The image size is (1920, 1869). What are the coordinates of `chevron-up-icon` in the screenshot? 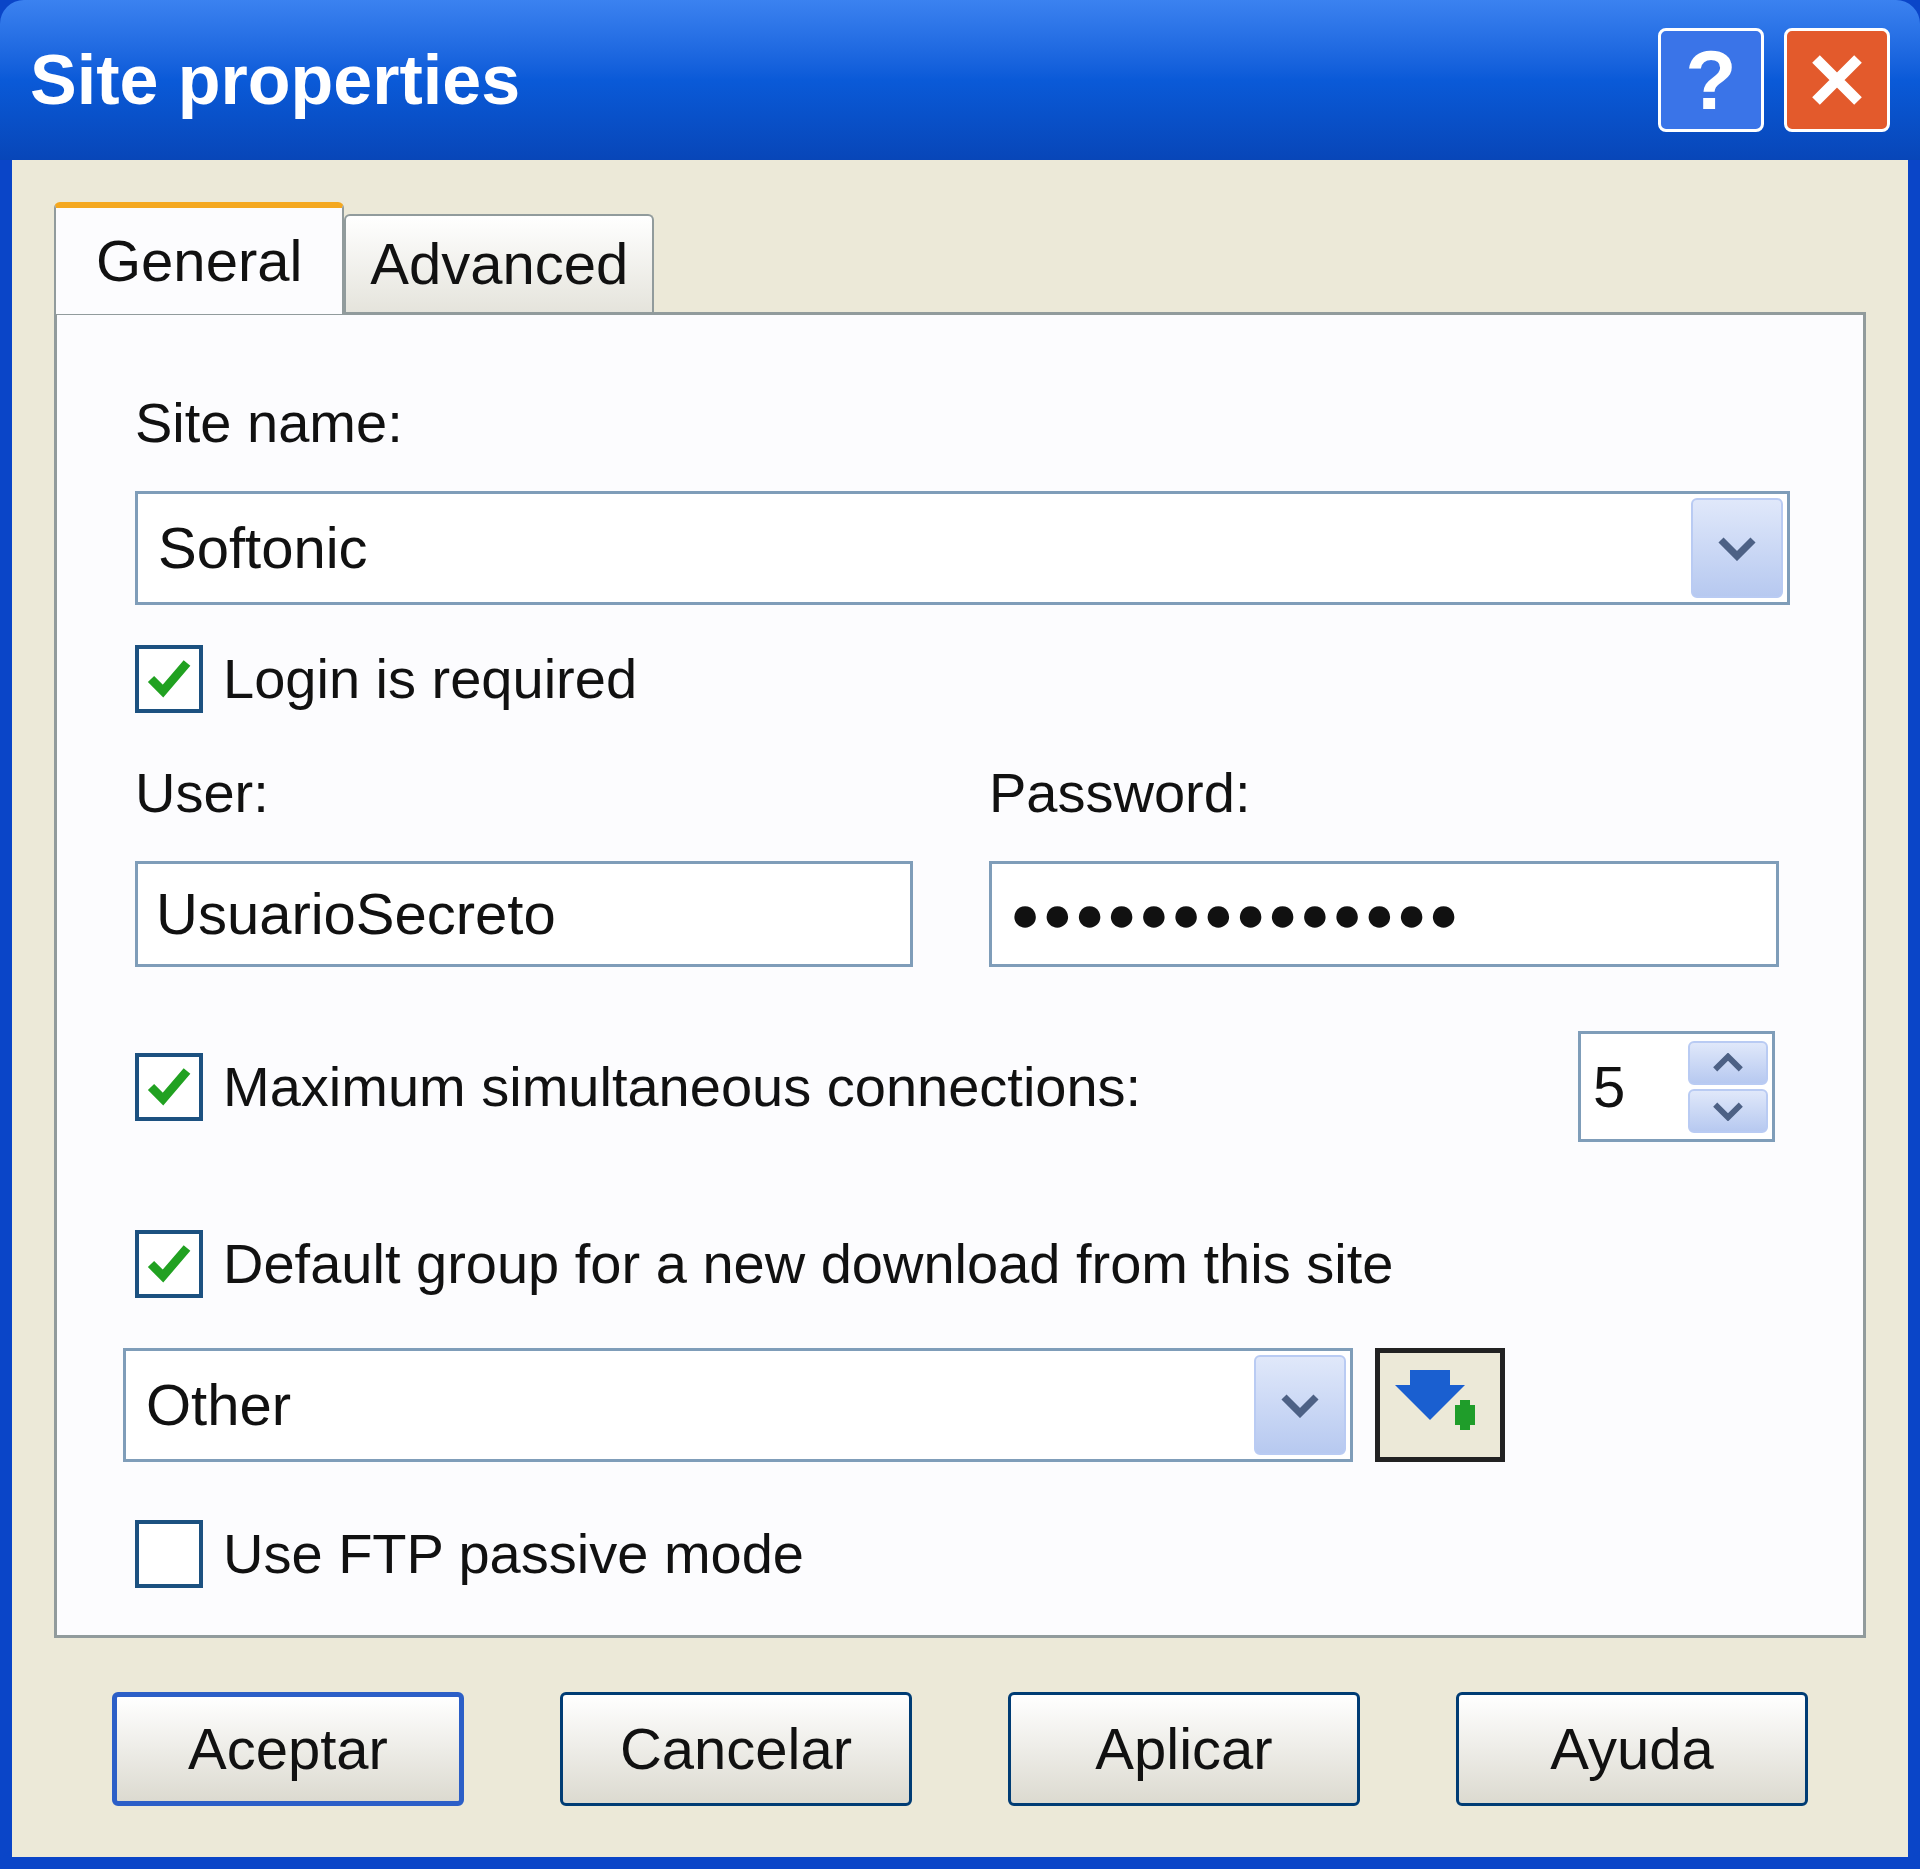 It's located at (1728, 1062).